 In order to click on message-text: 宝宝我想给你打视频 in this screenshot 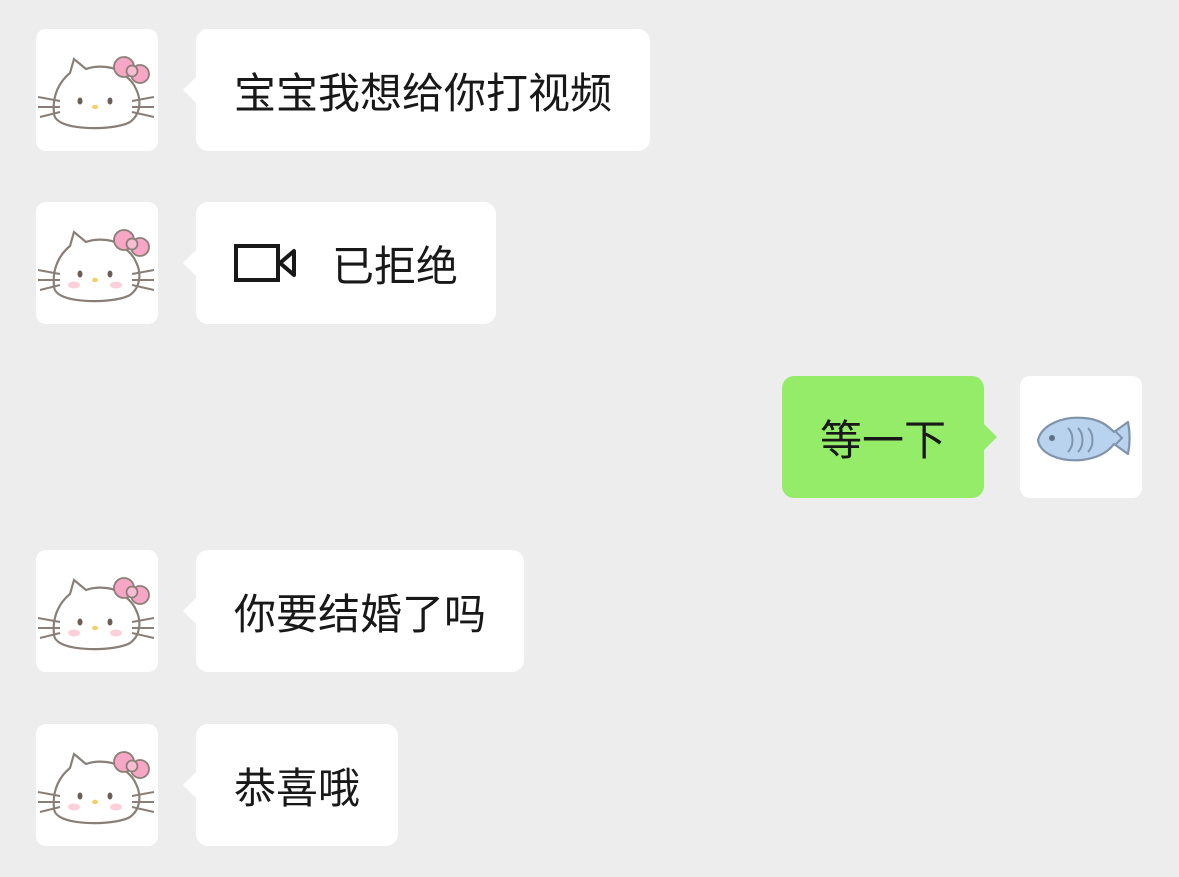, I will do `click(423, 93)`.